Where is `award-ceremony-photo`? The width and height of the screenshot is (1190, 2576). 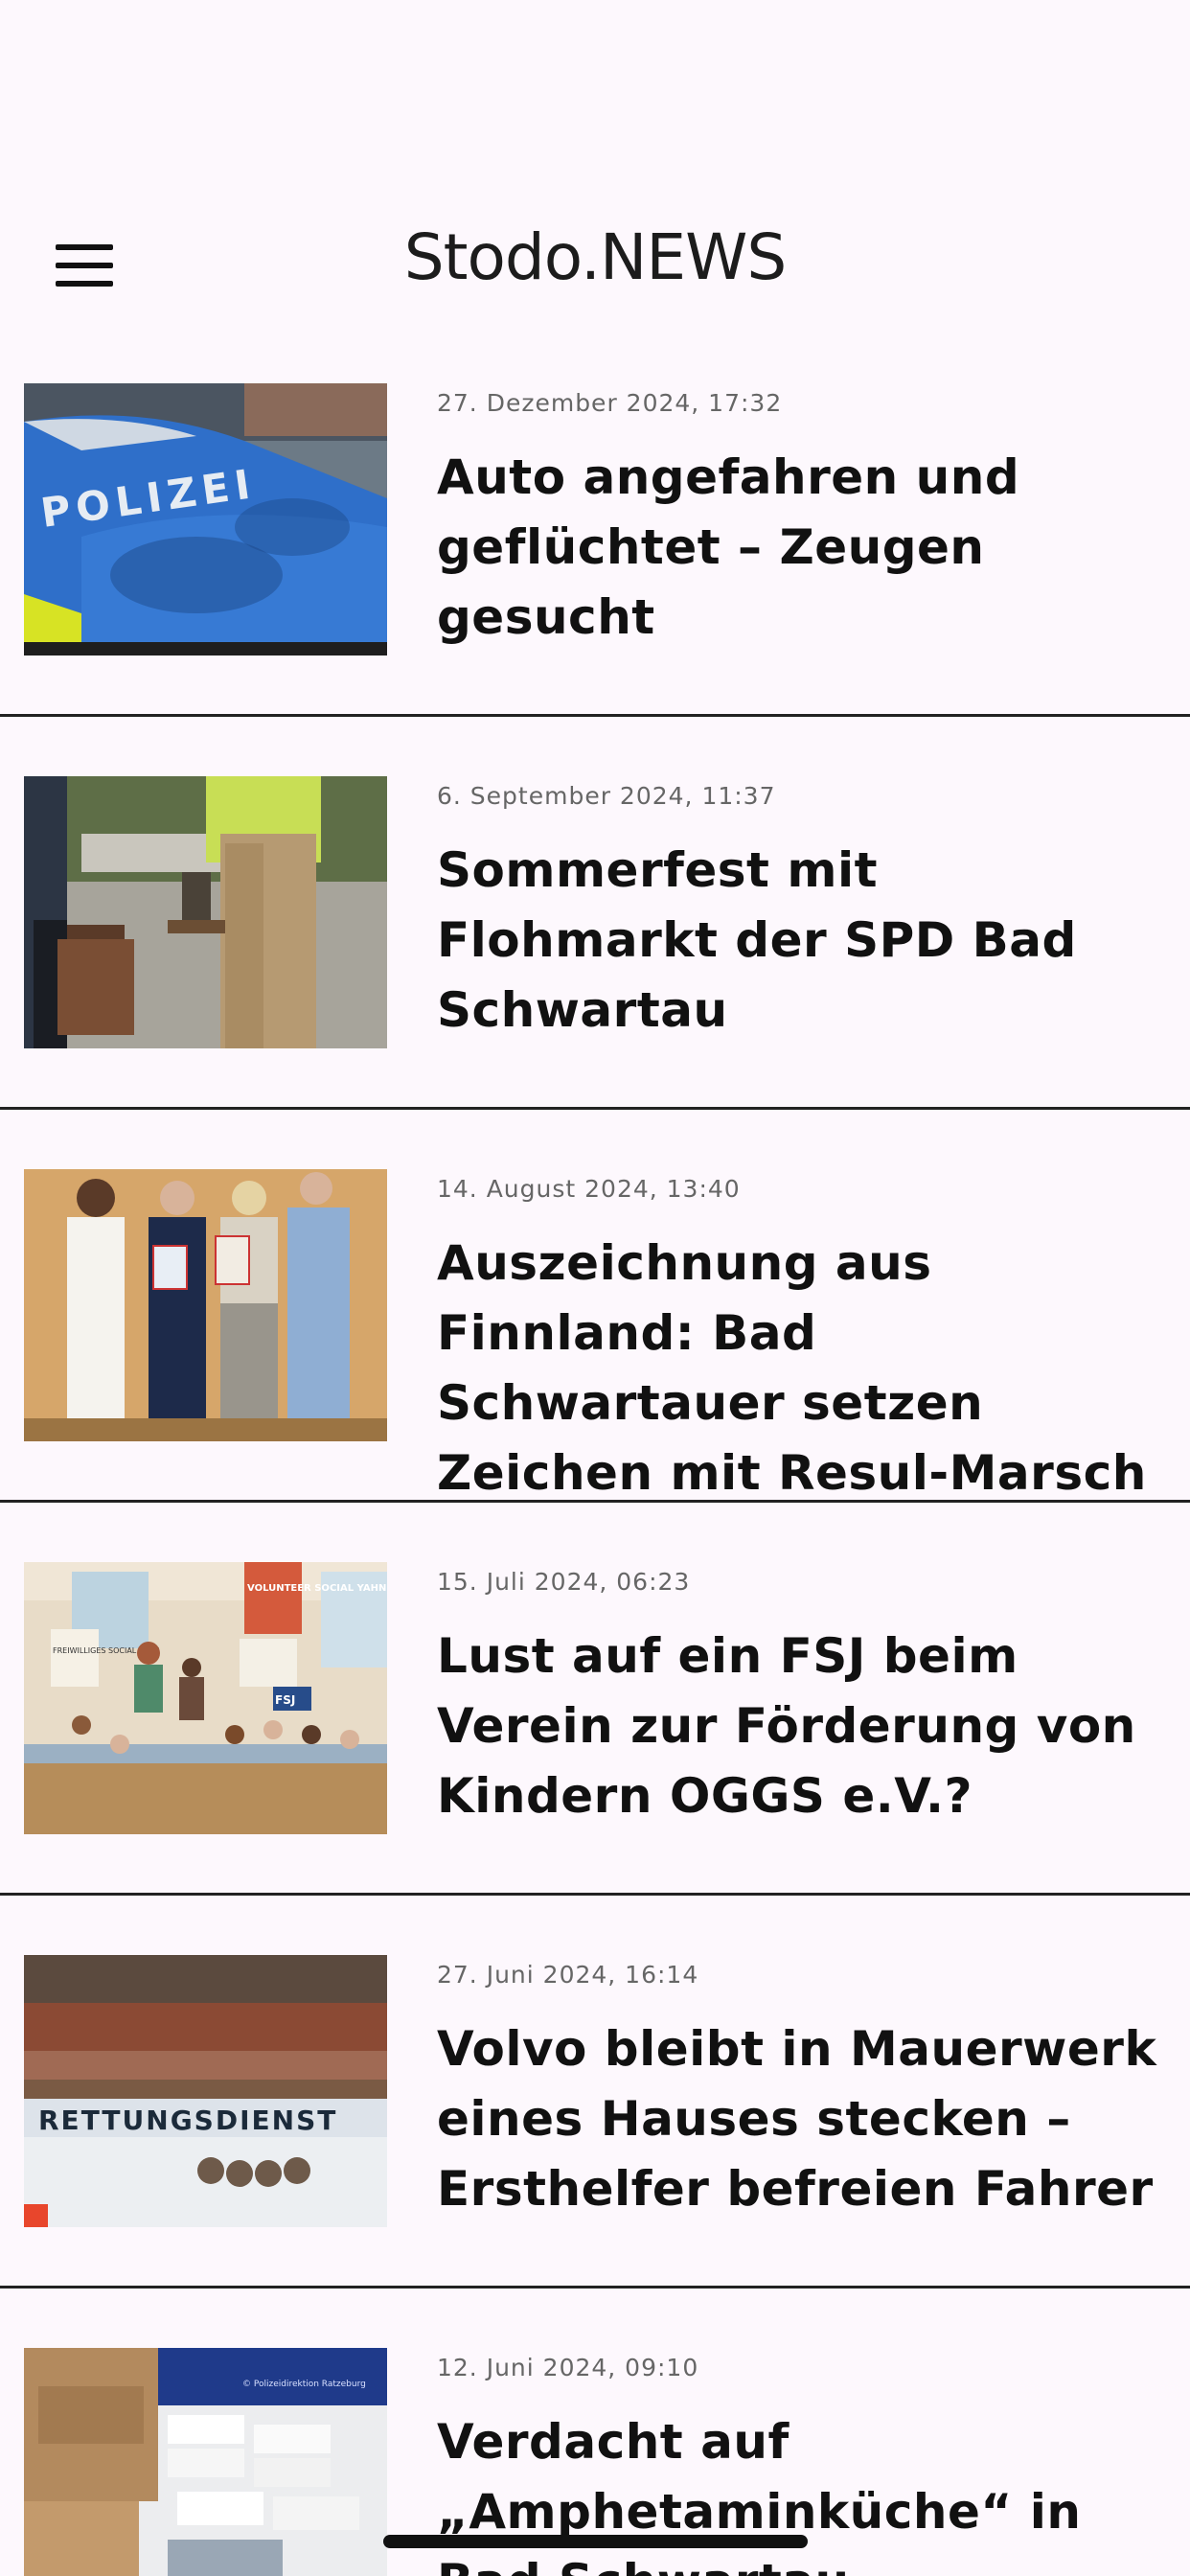
award-ceremony-photo is located at coordinates (206, 1305).